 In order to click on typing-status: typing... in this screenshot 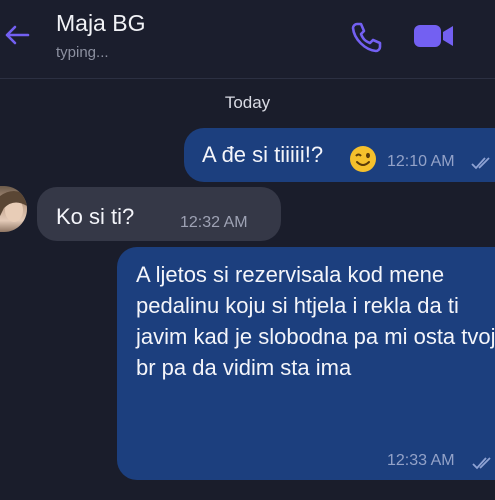, I will do `click(82, 52)`.